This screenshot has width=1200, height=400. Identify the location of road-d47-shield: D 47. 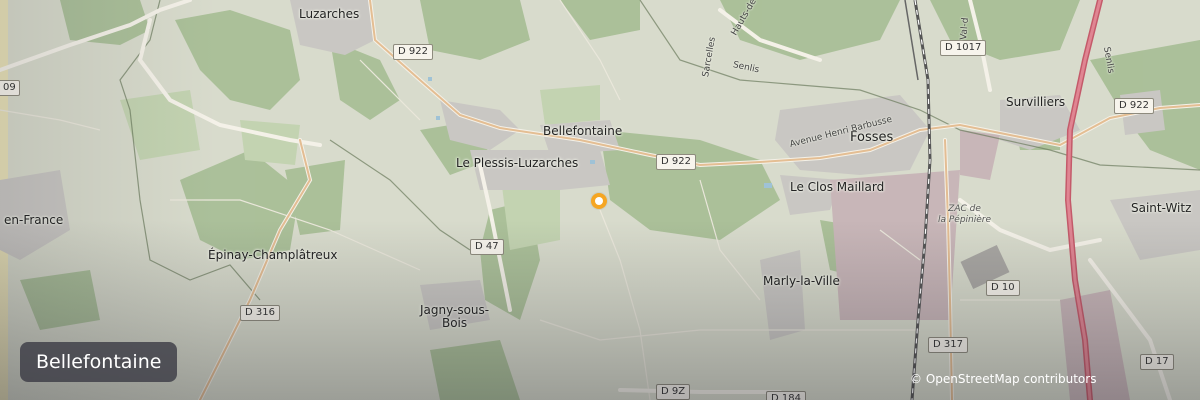
(487, 247).